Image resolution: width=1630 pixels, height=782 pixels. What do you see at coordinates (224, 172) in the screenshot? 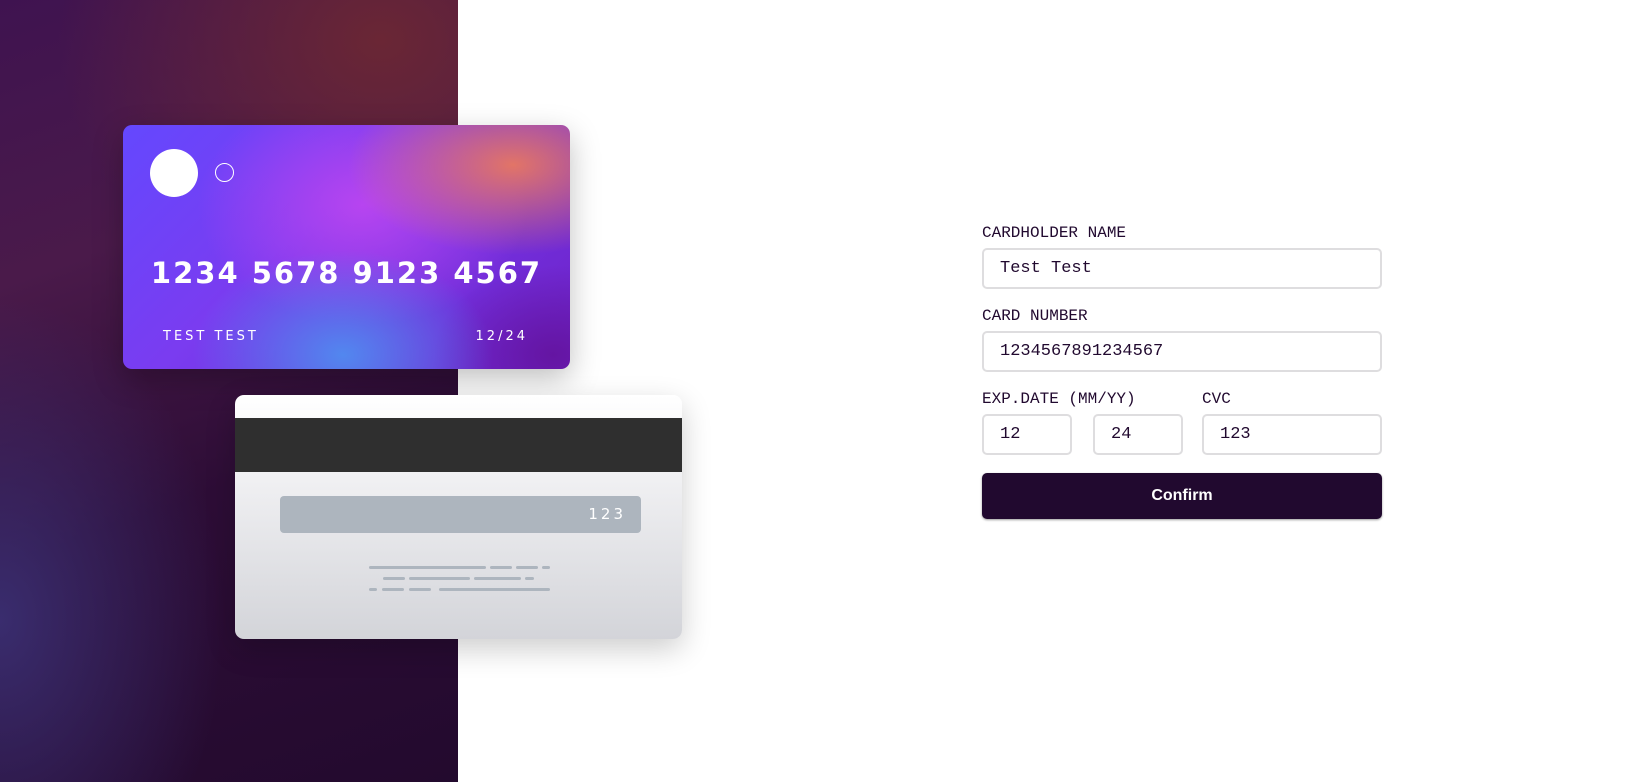
I see `card-logo-small-circle` at bounding box center [224, 172].